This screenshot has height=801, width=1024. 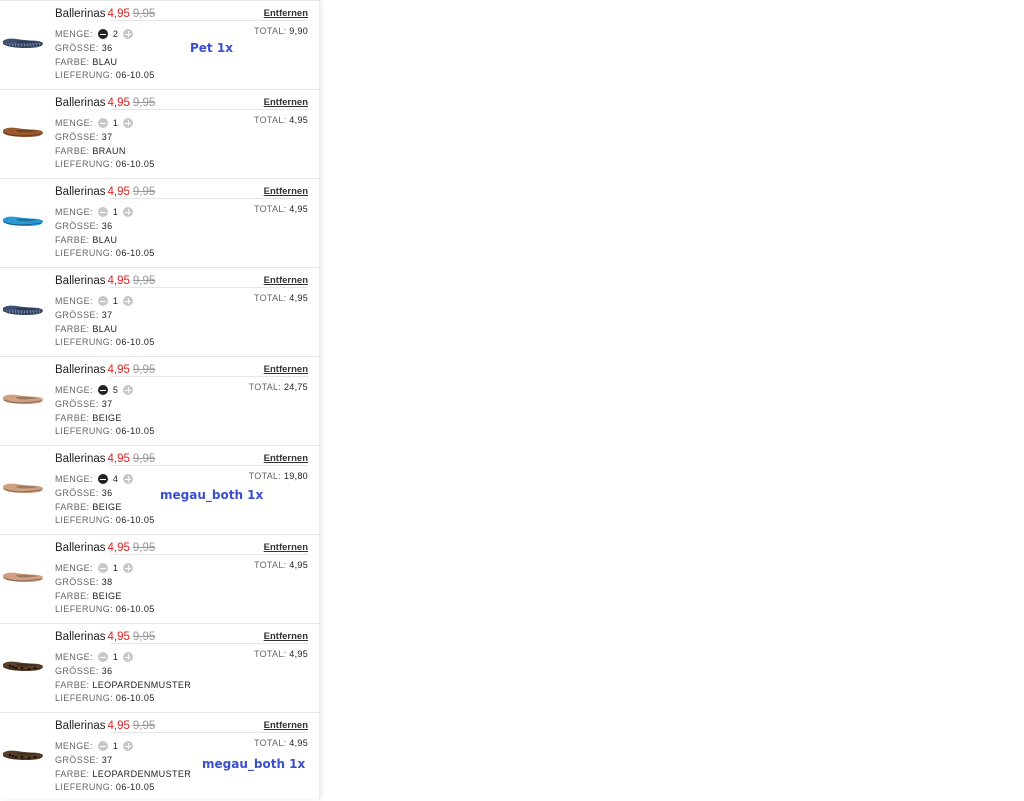 What do you see at coordinates (84, 226) in the screenshot?
I see `size-row: GRÖSSE: 36` at bounding box center [84, 226].